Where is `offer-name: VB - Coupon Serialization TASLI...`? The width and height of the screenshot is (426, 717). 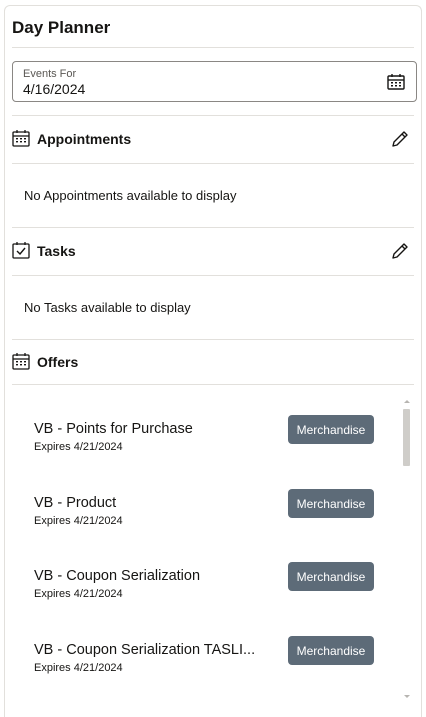
offer-name: VB - Coupon Serialization TASLI... is located at coordinates (145, 650).